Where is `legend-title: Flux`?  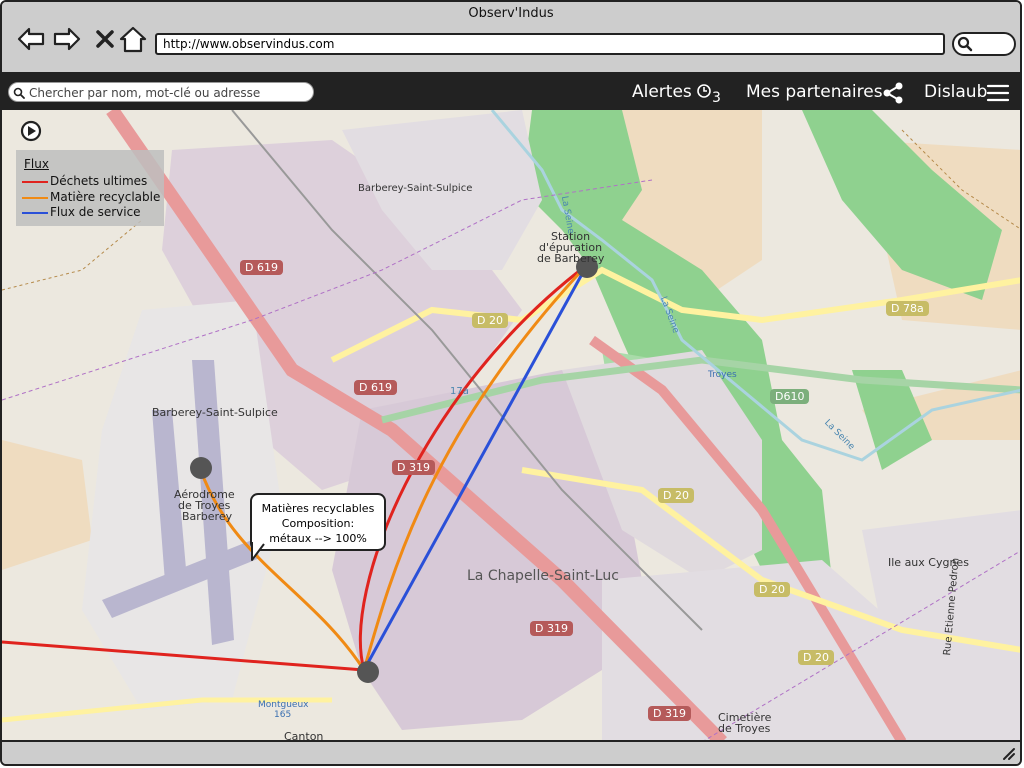 legend-title: Flux is located at coordinates (36, 164).